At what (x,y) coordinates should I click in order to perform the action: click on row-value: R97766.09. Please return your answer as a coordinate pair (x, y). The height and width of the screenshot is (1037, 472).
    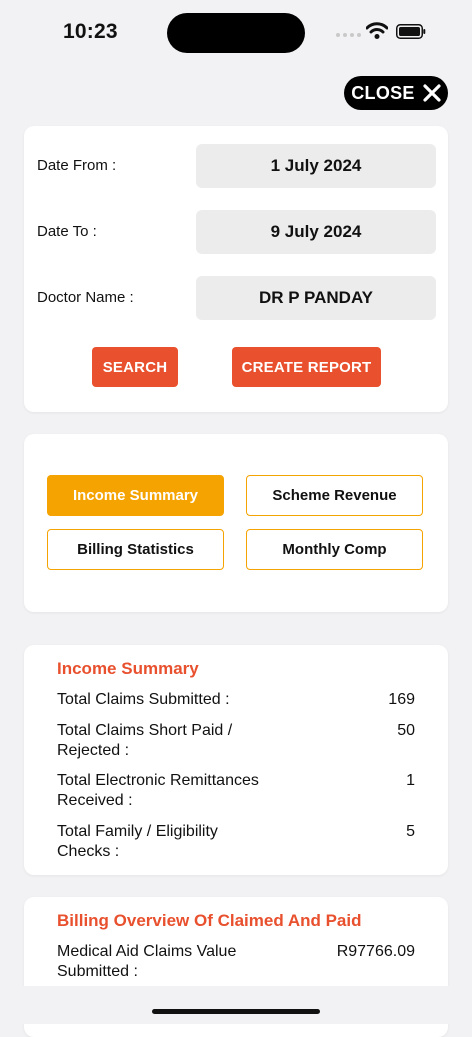
    Looking at the image, I should click on (375, 951).